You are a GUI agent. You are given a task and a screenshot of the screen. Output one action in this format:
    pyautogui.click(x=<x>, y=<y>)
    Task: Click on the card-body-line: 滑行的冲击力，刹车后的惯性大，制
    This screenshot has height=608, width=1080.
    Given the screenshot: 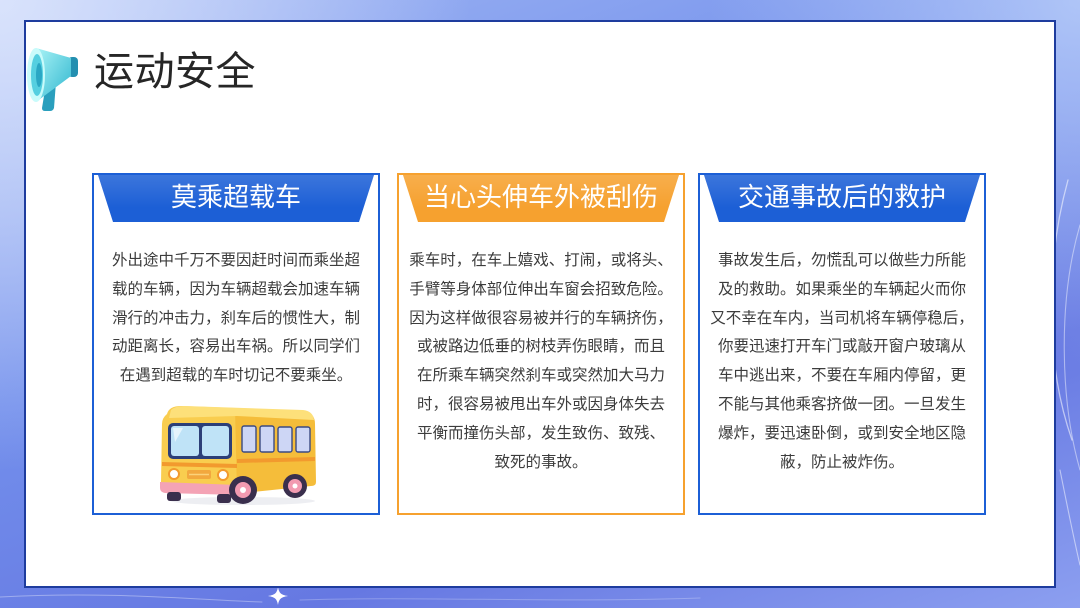 What is the action you would take?
    pyautogui.click(x=235, y=317)
    